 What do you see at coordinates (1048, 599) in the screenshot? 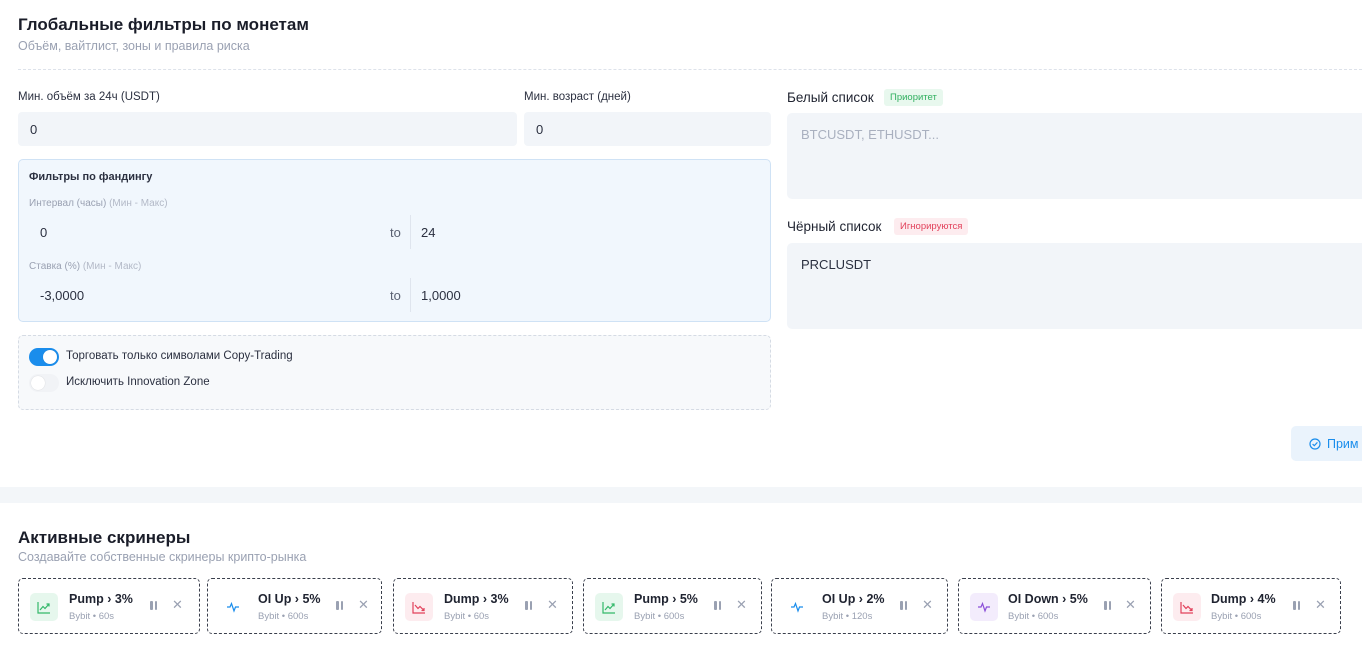
I see `card-title: OI Down › 5%` at bounding box center [1048, 599].